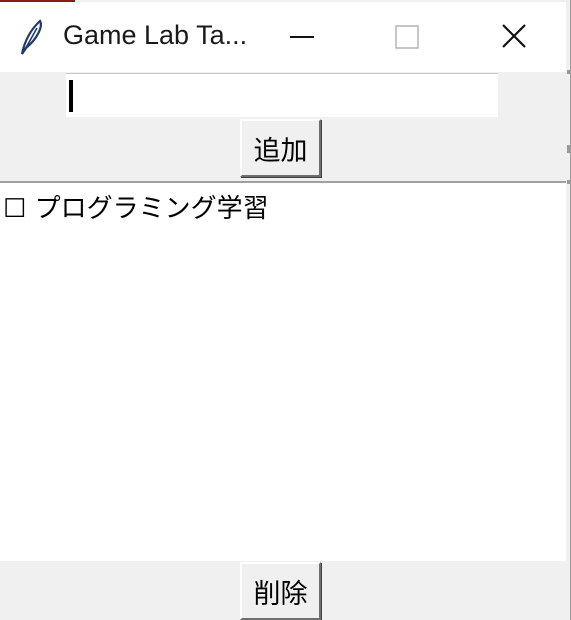 The height and width of the screenshot is (620, 571). What do you see at coordinates (136, 206) in the screenshot?
I see `list-item: ☐ プログラミング学習` at bounding box center [136, 206].